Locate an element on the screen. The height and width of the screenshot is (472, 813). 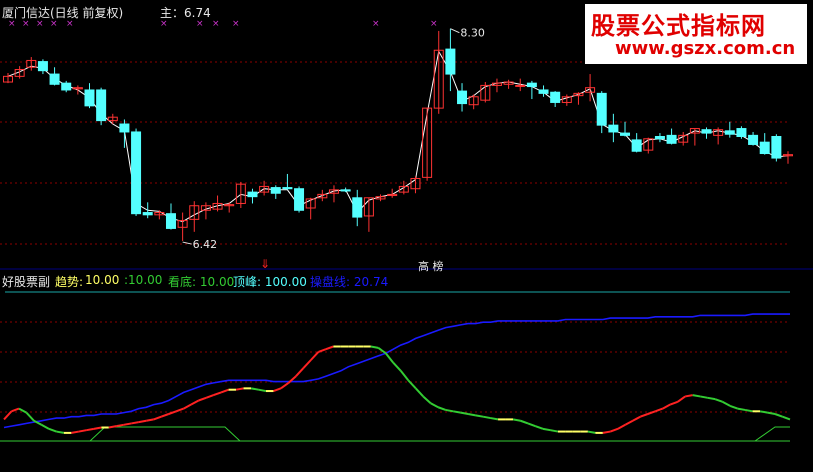
price-annotation-1: 6.42 is located at coordinates (205, 244).